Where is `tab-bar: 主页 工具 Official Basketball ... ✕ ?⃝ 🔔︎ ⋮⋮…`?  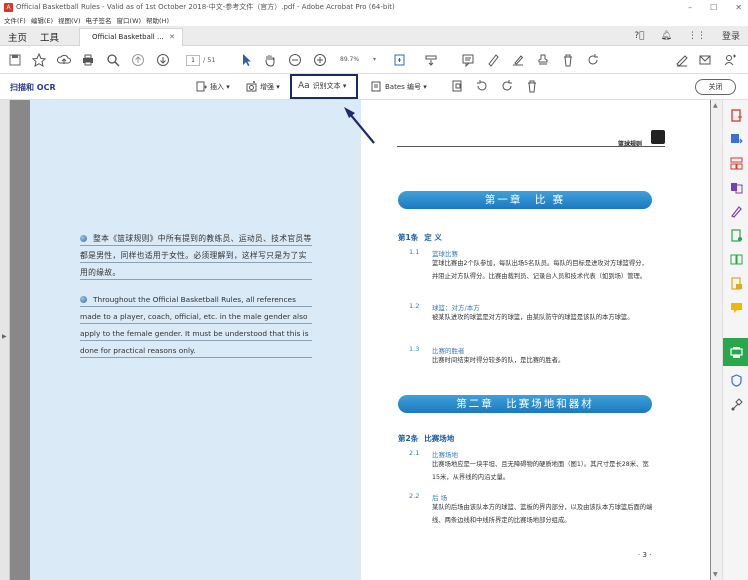
tab-bar: 主页 工具 Official Basketball ... ✕ ?⃝ 🔔︎ ⋮⋮… is located at coordinates (374, 36).